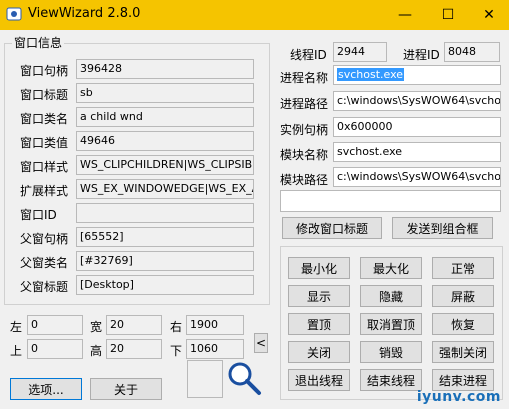  What do you see at coordinates (417, 152) in the screenshot?
I see `module-name-field: svchost.exe` at bounding box center [417, 152].